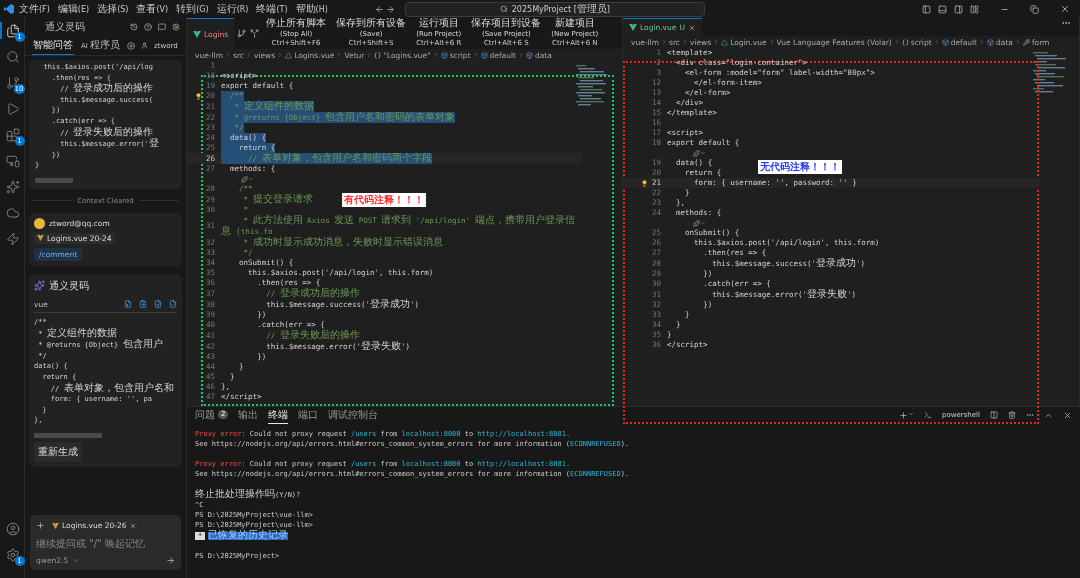  I want to click on panel-tab: 输出, so click(248, 415).